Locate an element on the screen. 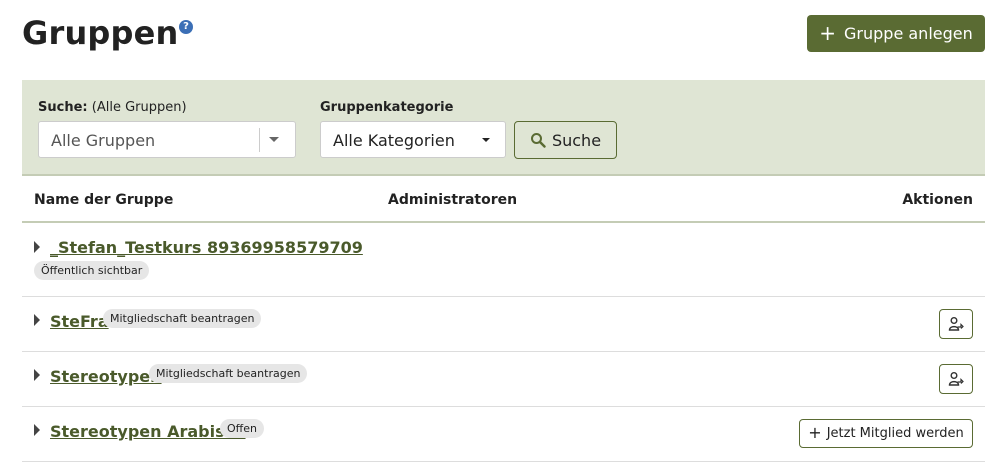  join-group-label: Jetzt Mitglied werden is located at coordinates (895, 433).